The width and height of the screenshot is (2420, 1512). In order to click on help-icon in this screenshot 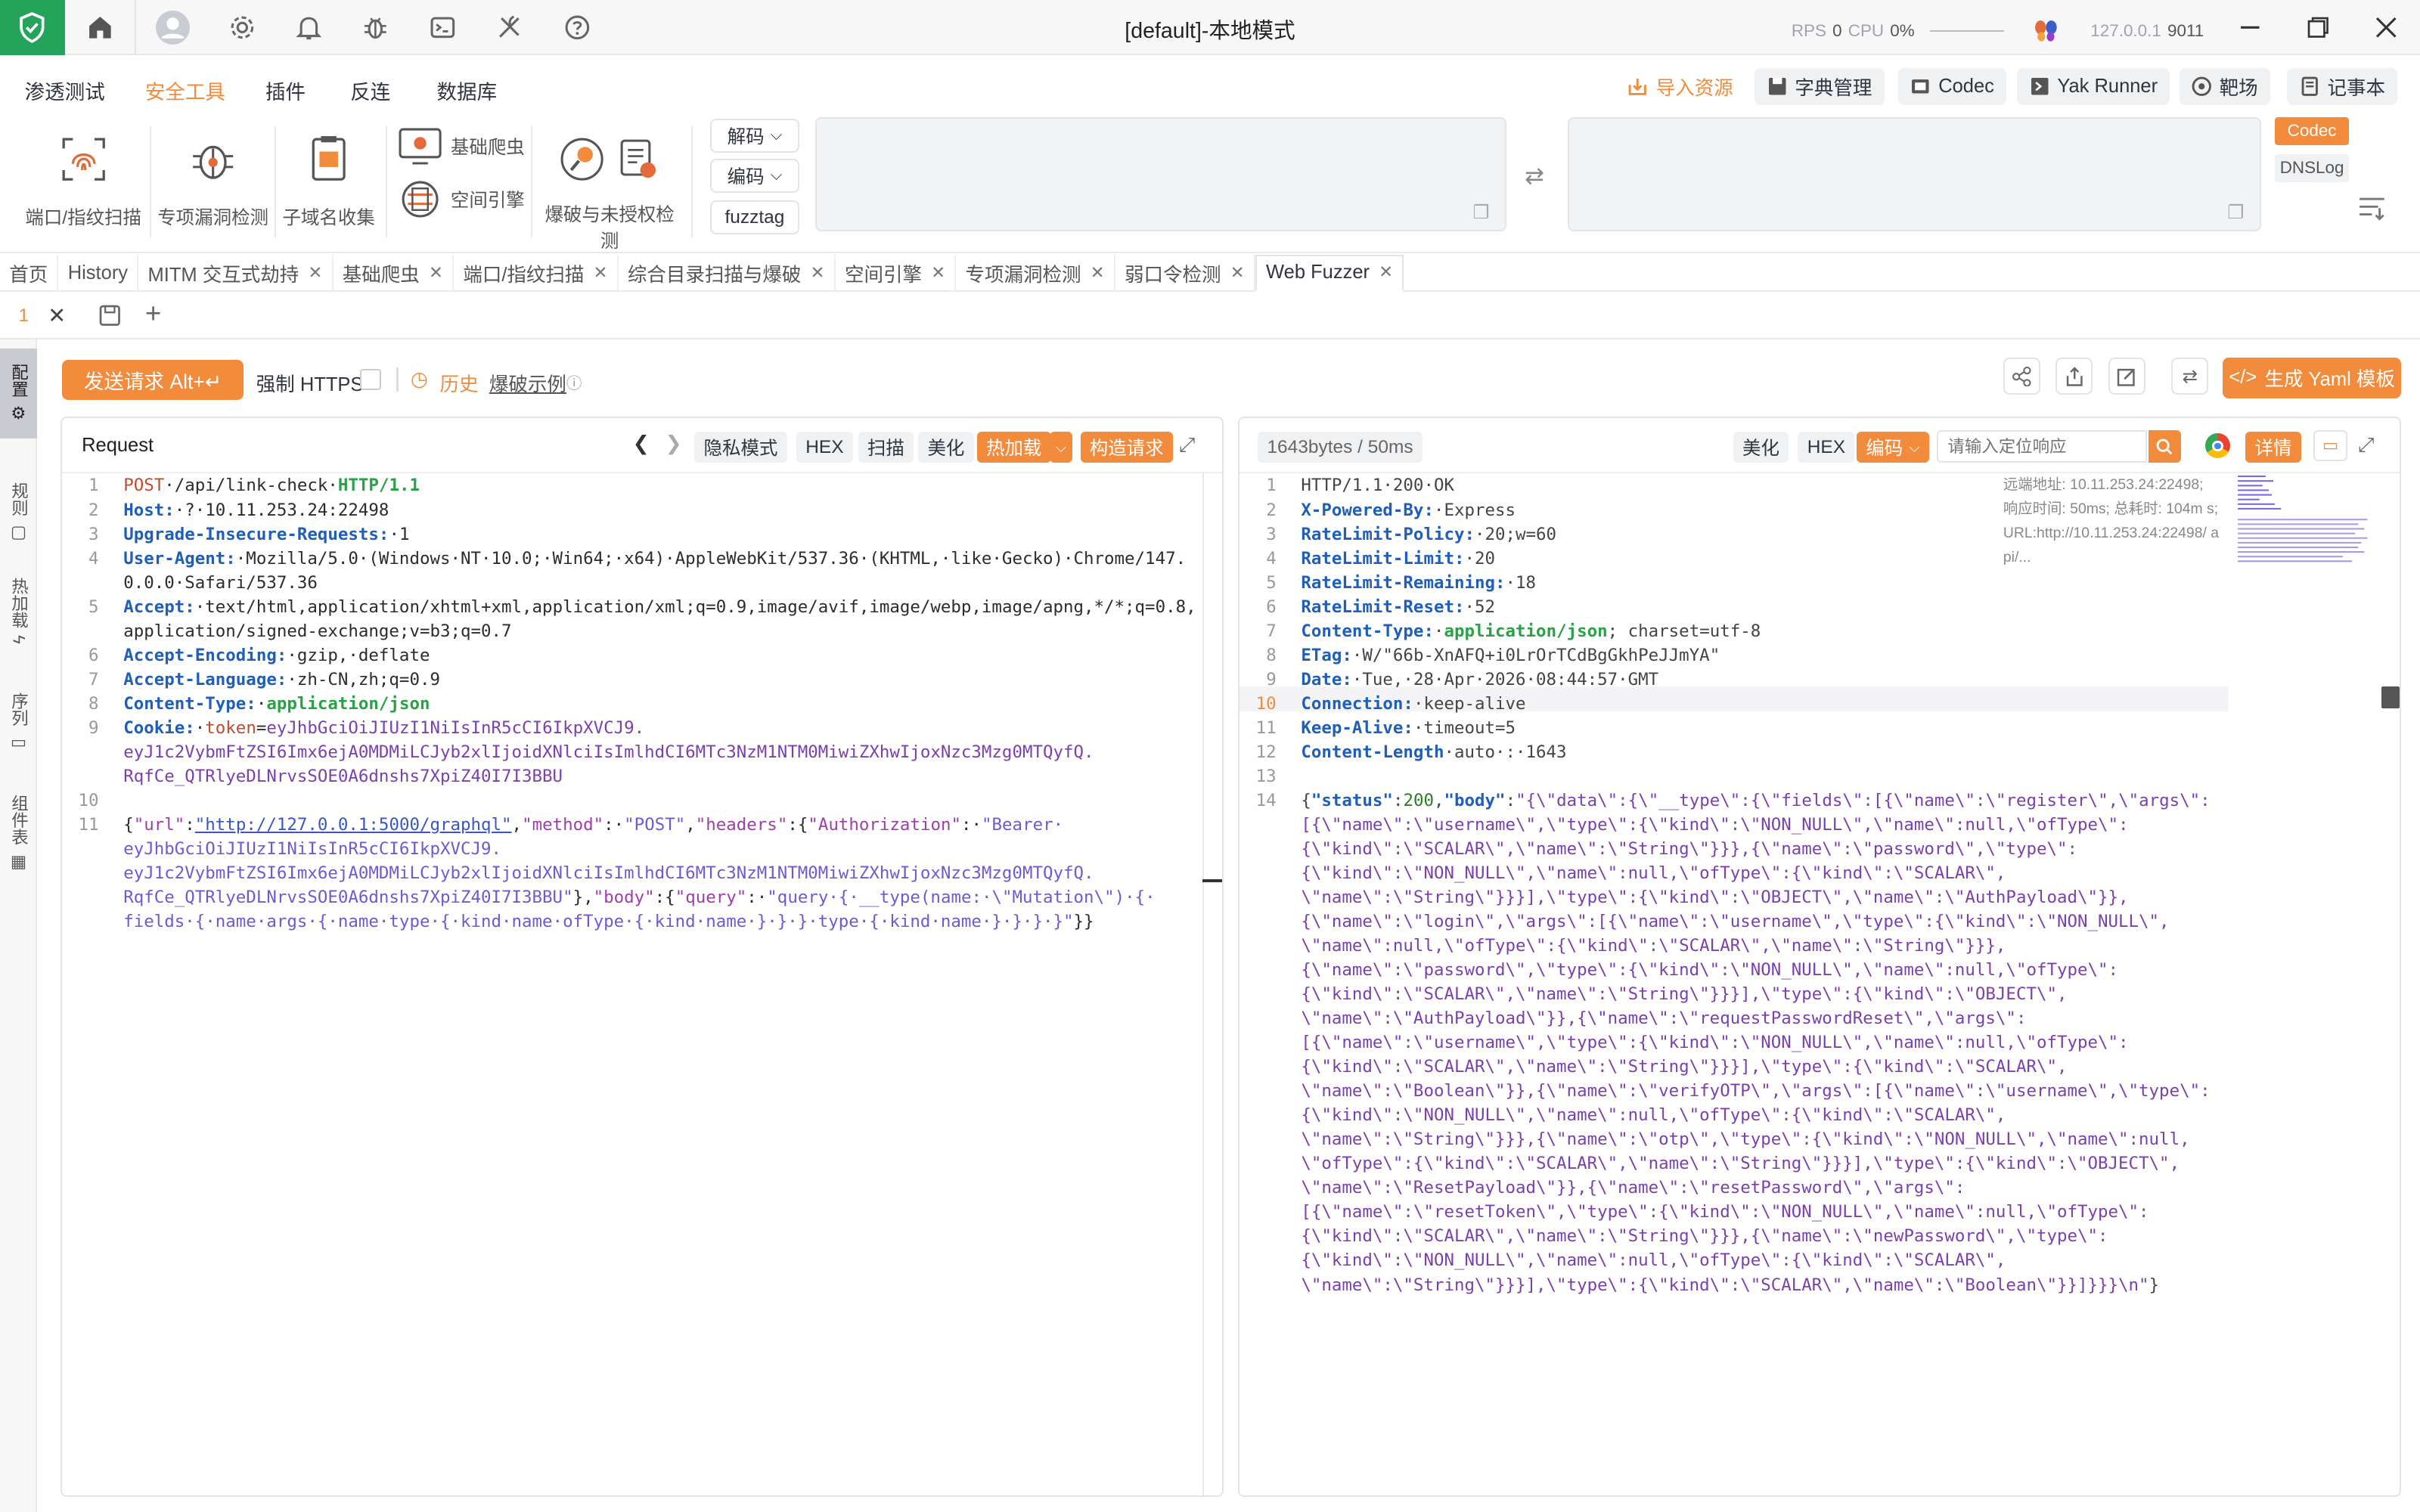, I will do `click(577, 28)`.